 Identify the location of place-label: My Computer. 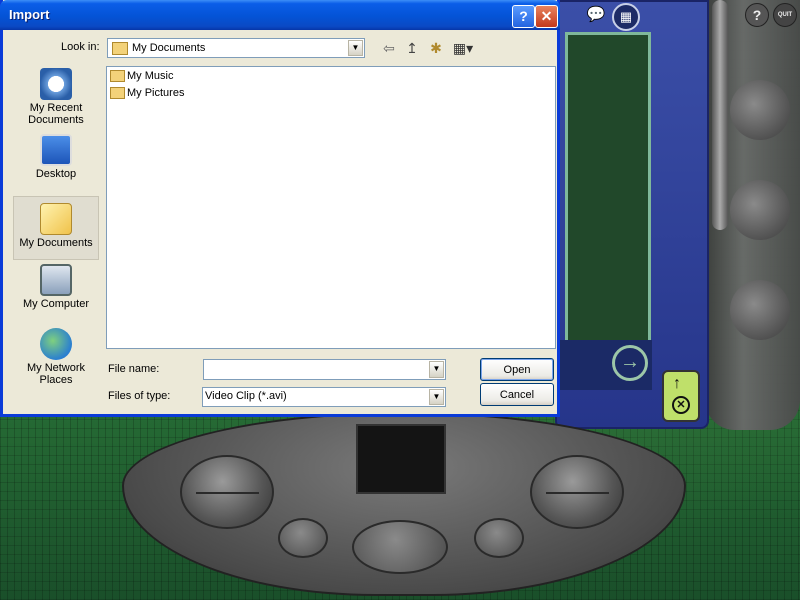
(56, 304).